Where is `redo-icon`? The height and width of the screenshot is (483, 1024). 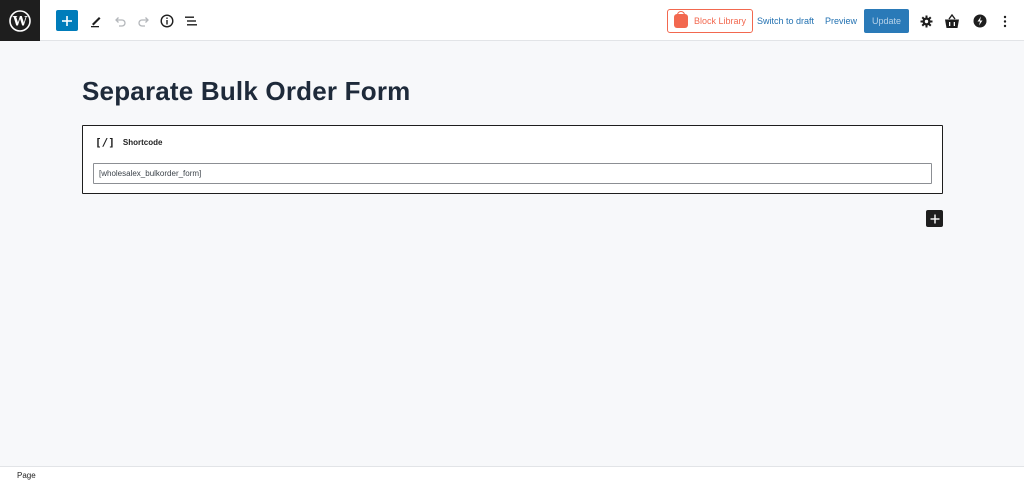 redo-icon is located at coordinates (143, 21).